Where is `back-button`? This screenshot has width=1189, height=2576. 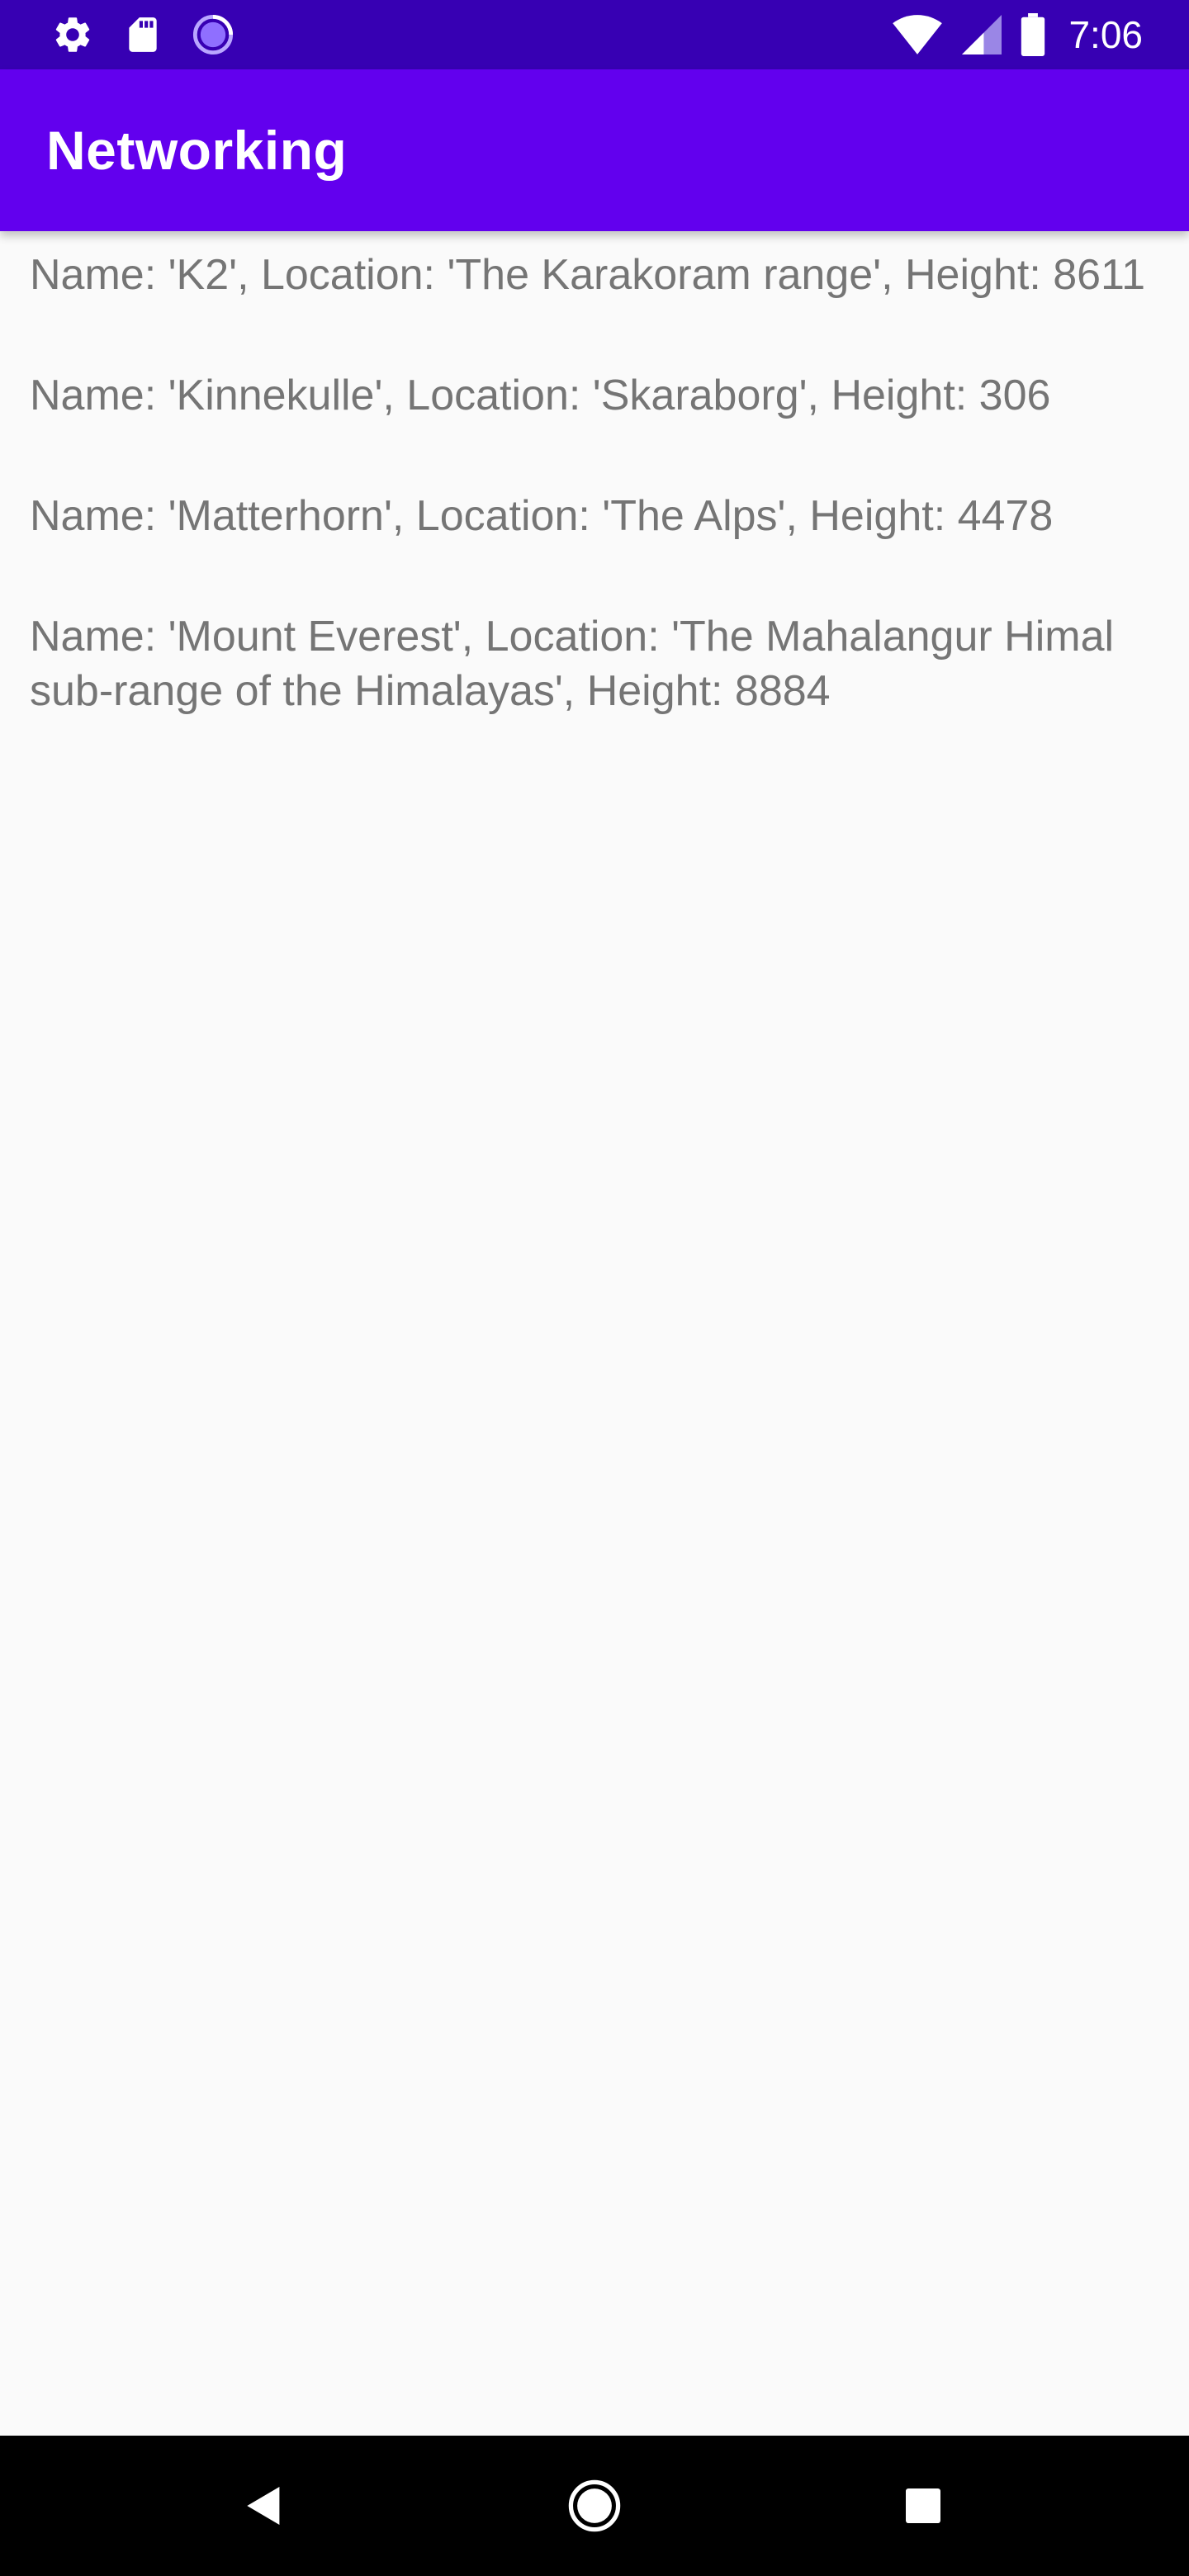 back-button is located at coordinates (264, 2506).